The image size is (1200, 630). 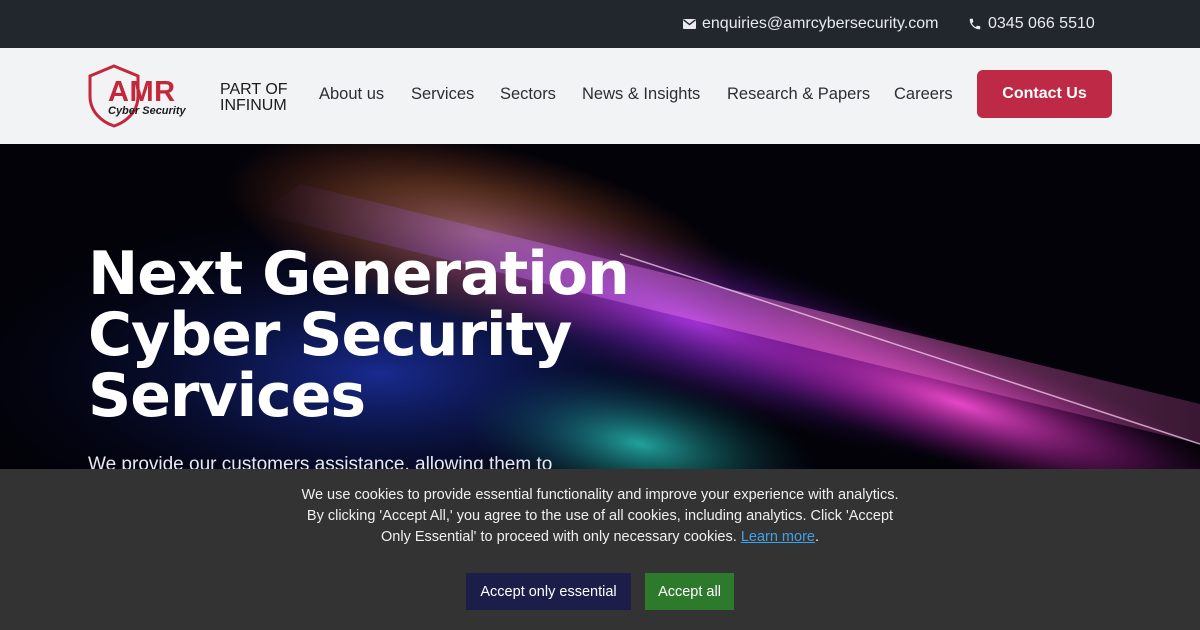 I want to click on envelope-icon, so click(x=689, y=24).